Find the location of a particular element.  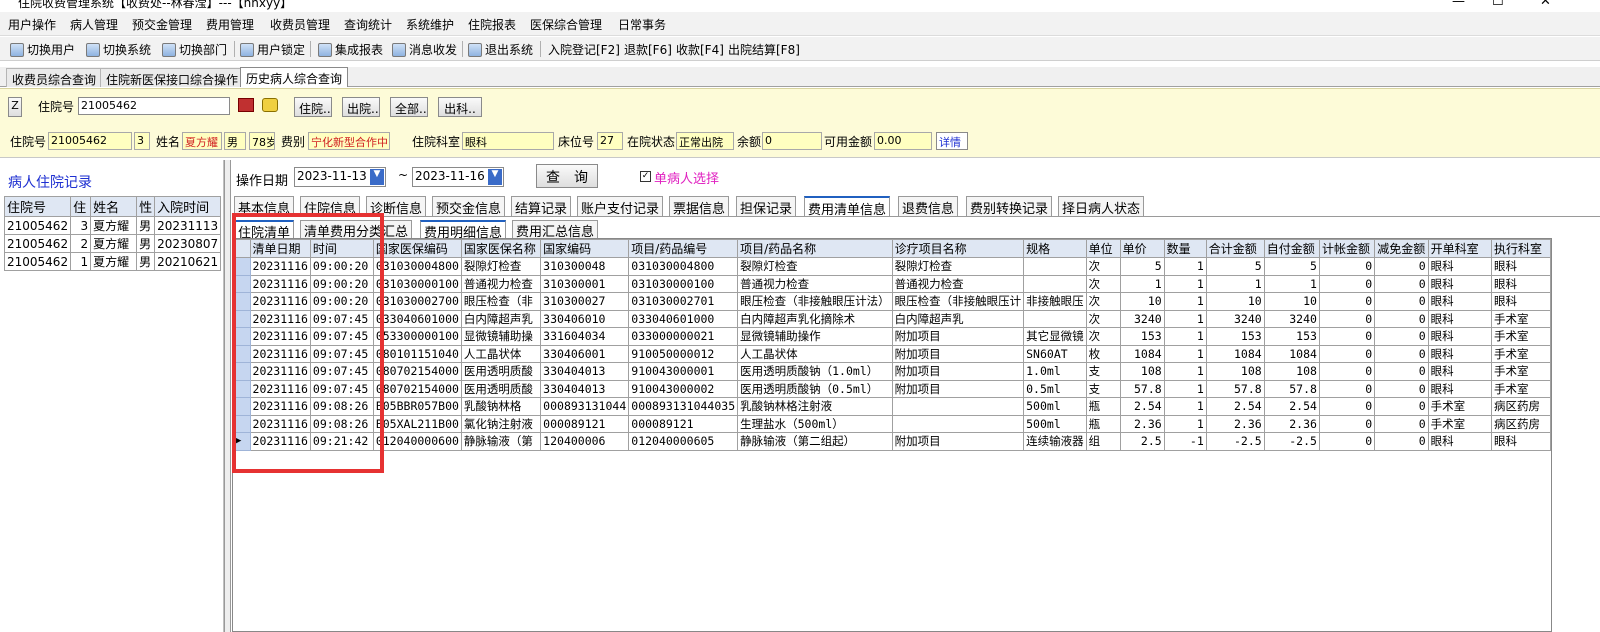

date-to-picker: 2023-11-16 ▼ is located at coordinates (458, 177).